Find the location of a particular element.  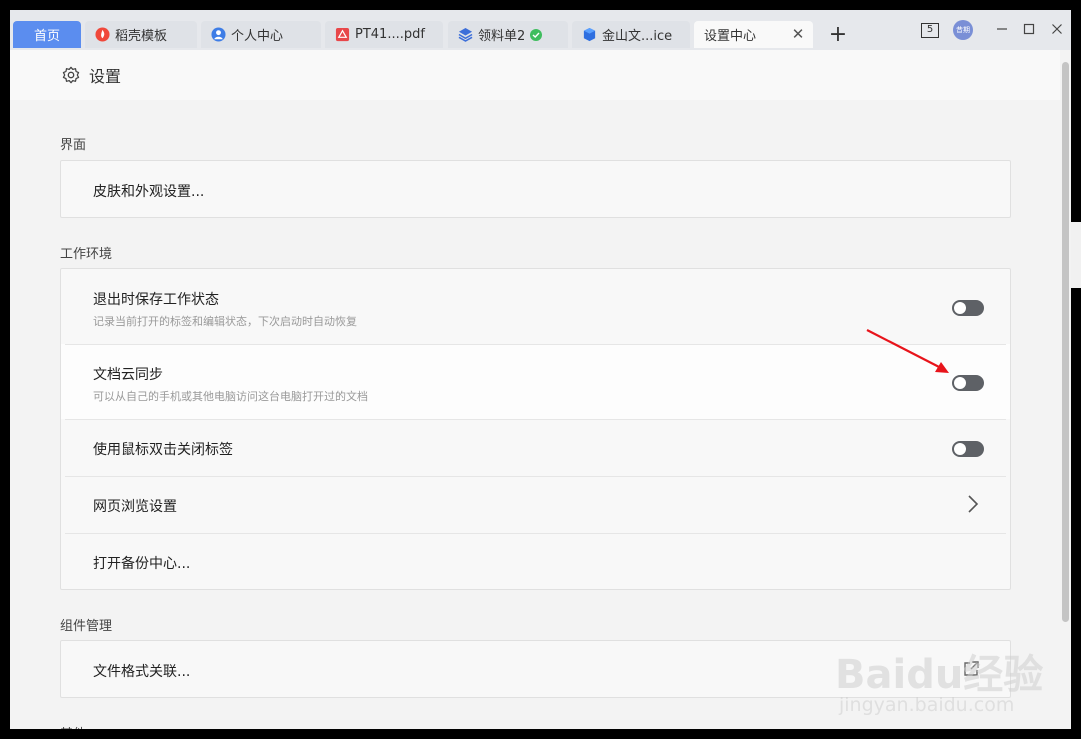

tab-kingsoft-doc: 金山文...ice is located at coordinates (631, 34).